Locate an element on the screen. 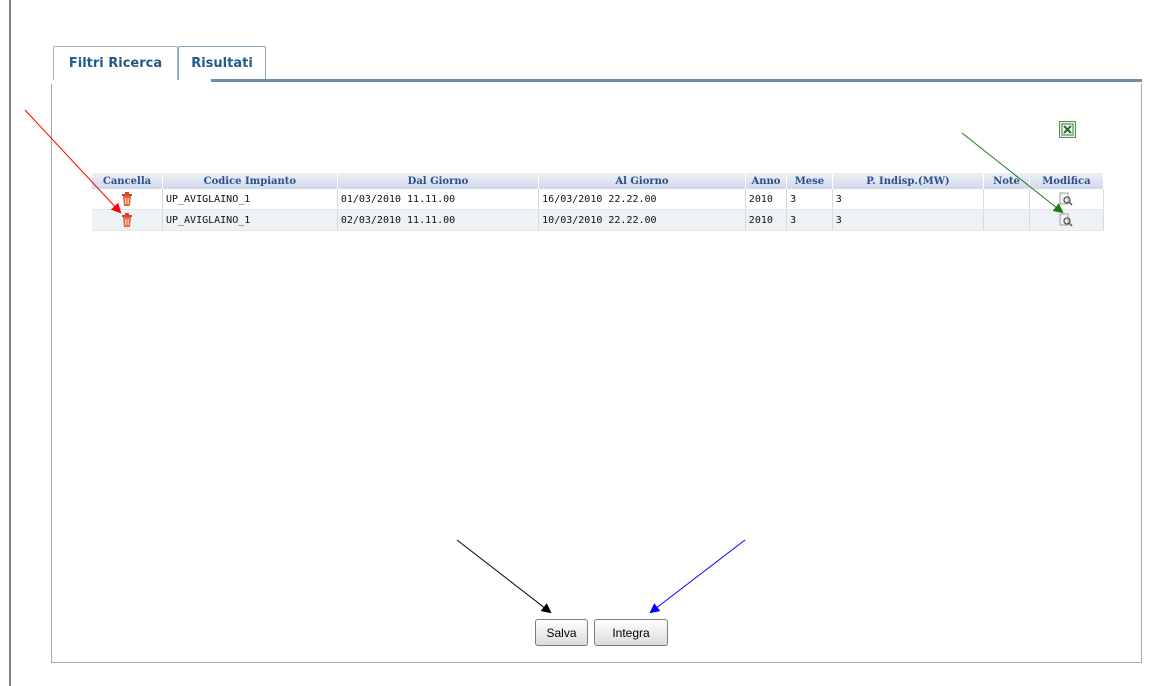  tab-filtri-ricerca: Filtri Ricerca is located at coordinates (115, 63).